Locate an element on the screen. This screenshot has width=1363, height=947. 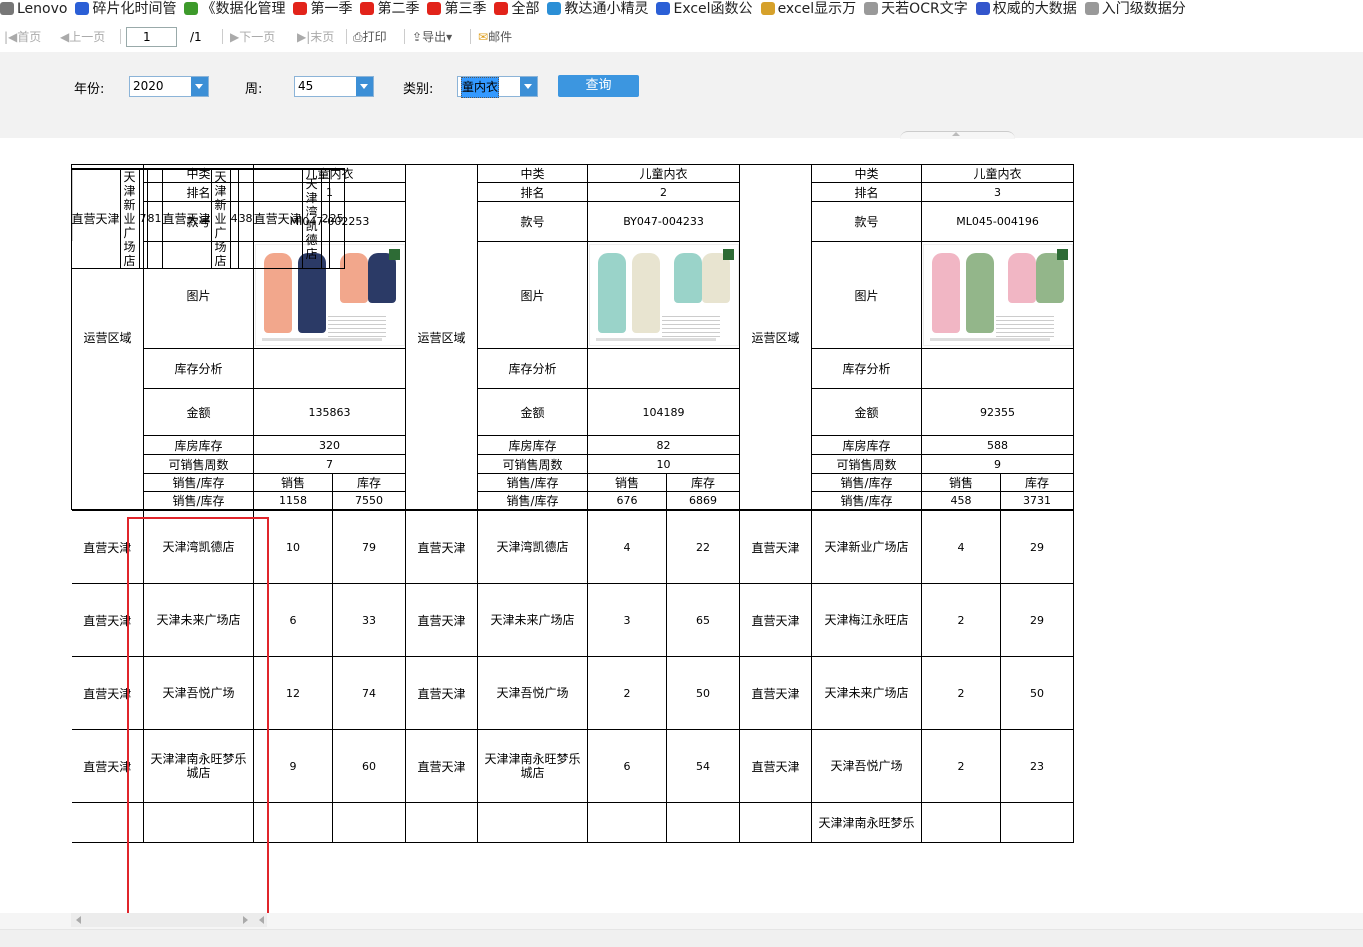
sales-value: 10 is located at coordinates (293, 547).